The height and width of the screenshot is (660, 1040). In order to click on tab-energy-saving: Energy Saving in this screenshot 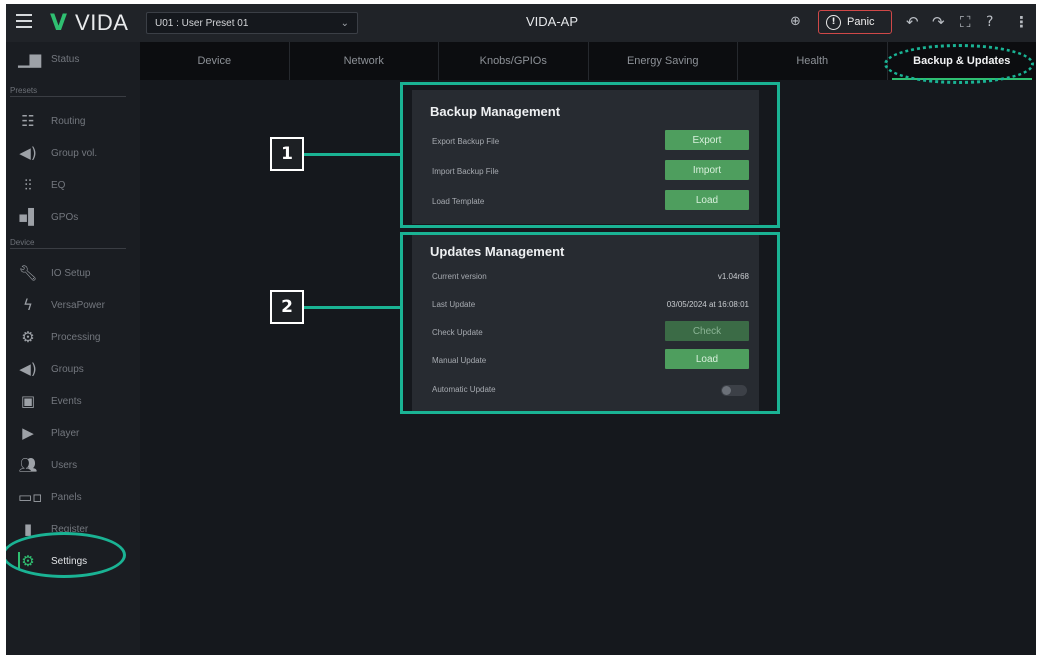, I will do `click(663, 61)`.